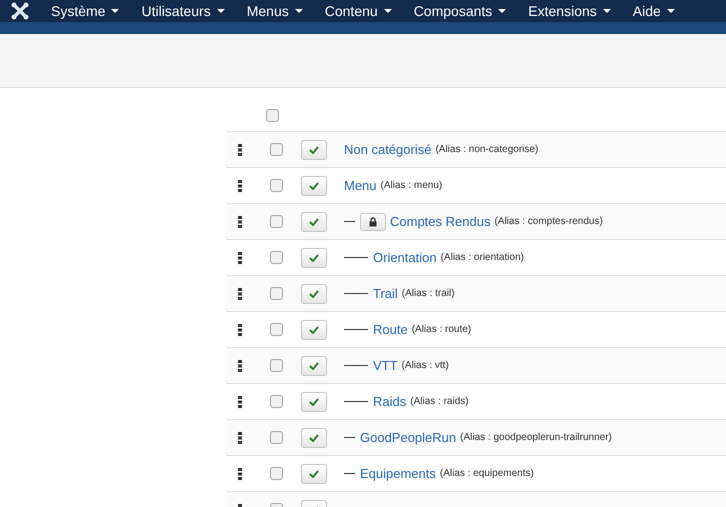  What do you see at coordinates (398, 474) in the screenshot?
I see `category-link: Equipements` at bounding box center [398, 474].